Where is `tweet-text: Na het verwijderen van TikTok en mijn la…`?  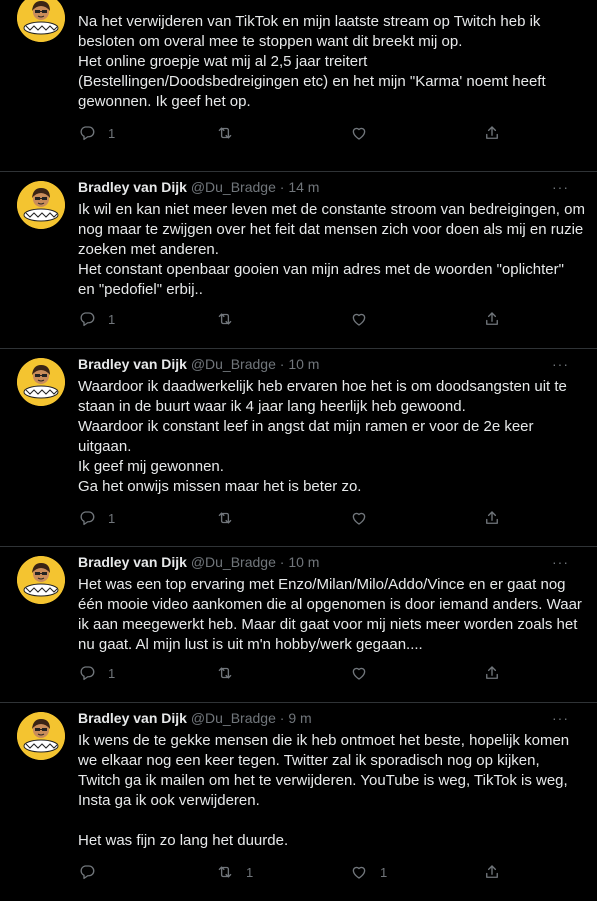 tweet-text: Na het verwijderen van TikTok en mijn la… is located at coordinates (312, 61).